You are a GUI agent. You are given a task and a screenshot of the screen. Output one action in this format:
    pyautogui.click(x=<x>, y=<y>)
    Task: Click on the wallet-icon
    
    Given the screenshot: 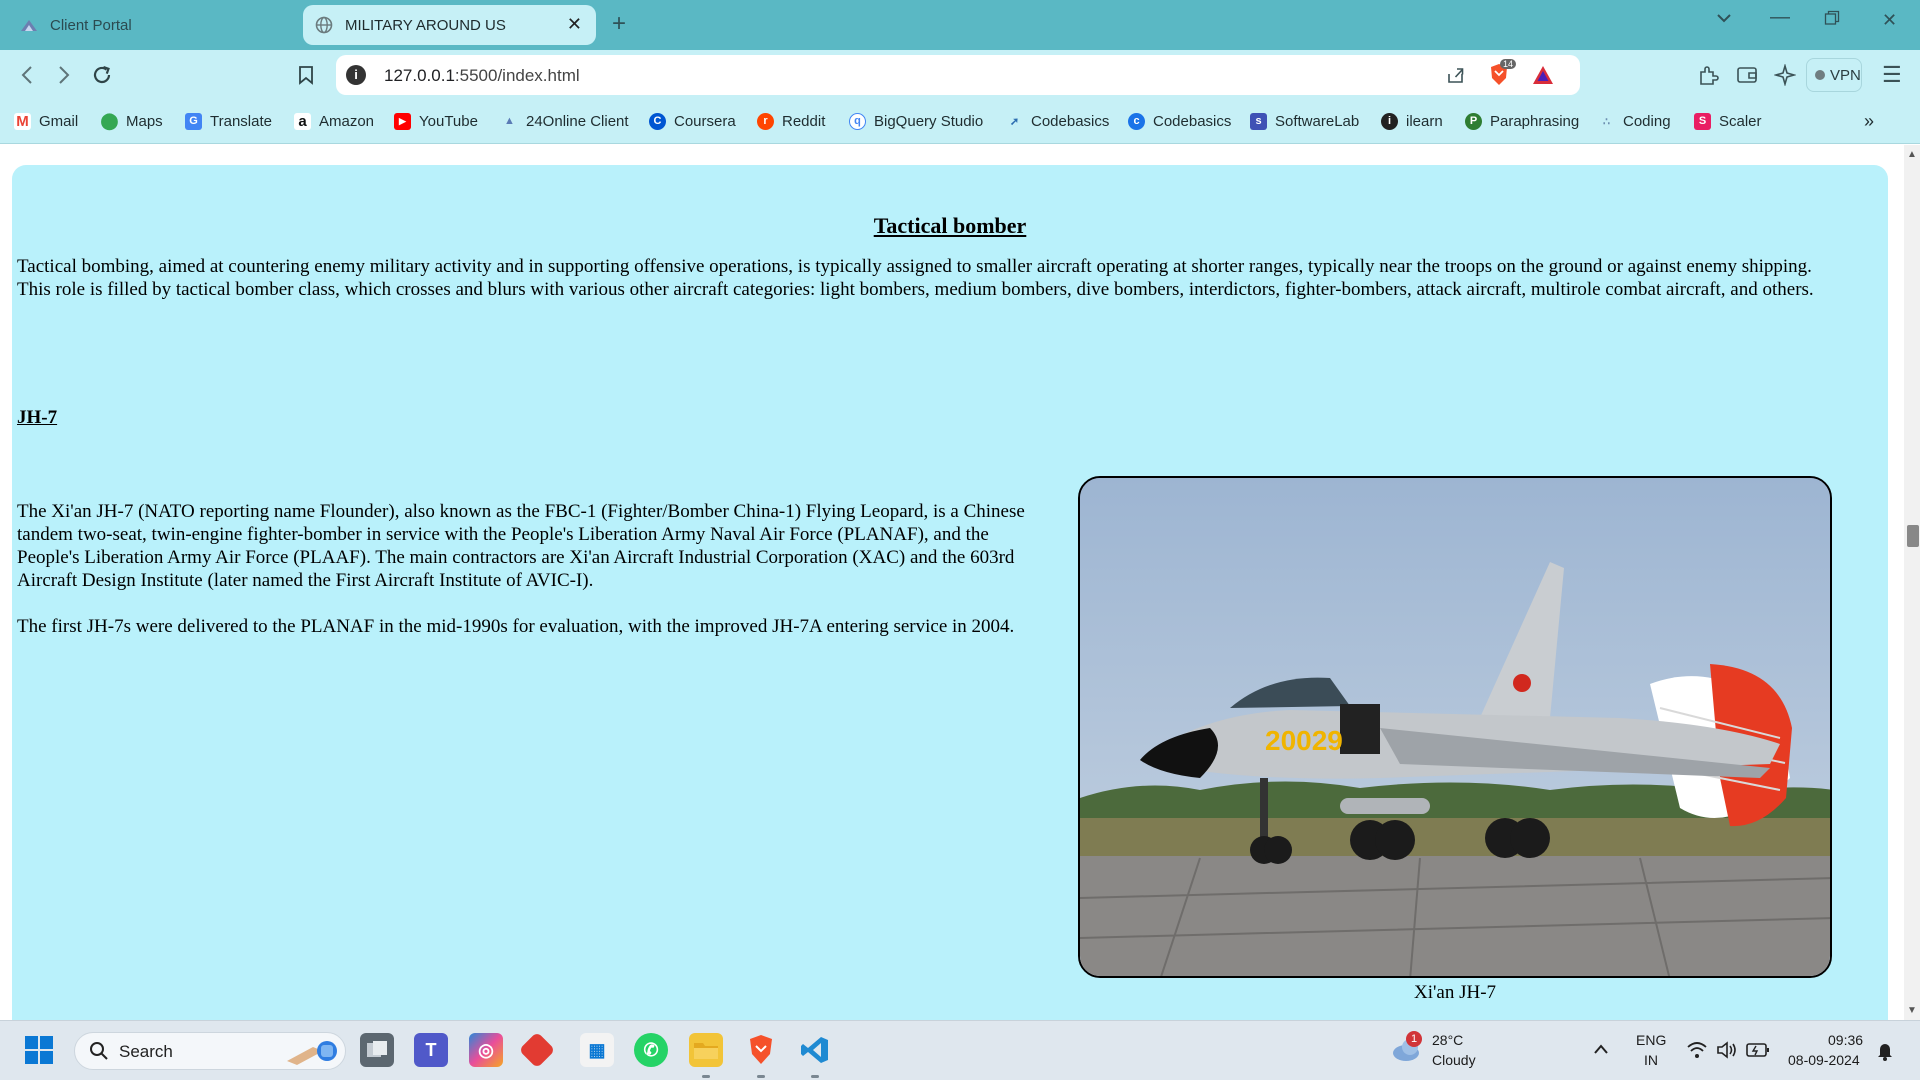 What is the action you would take?
    pyautogui.click(x=1747, y=77)
    